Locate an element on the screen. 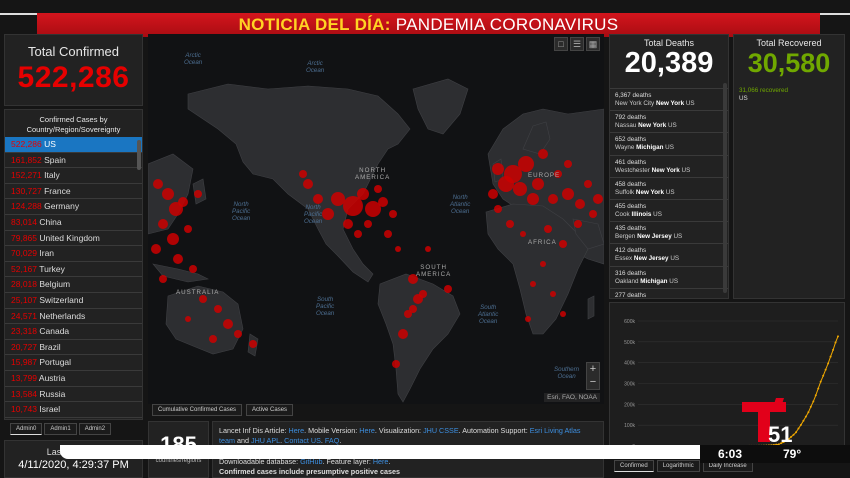  death-row: 277 deathsKing Washington US is located at coordinates (669, 292).